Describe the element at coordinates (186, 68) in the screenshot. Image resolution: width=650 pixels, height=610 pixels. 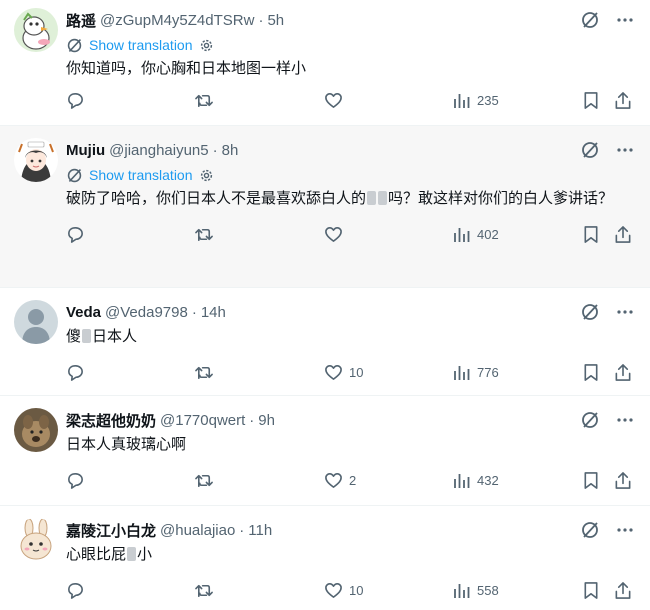
I see `tweet-text: 你知道吗，你心胸和日本地图一样小` at that location.